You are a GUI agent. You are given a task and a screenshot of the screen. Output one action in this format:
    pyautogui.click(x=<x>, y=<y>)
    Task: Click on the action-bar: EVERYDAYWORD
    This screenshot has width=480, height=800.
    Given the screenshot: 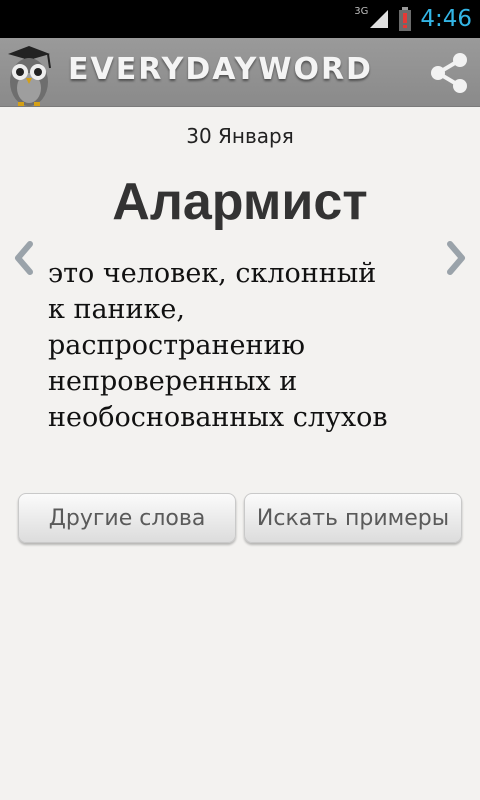 What is the action you would take?
    pyautogui.click(x=240, y=72)
    